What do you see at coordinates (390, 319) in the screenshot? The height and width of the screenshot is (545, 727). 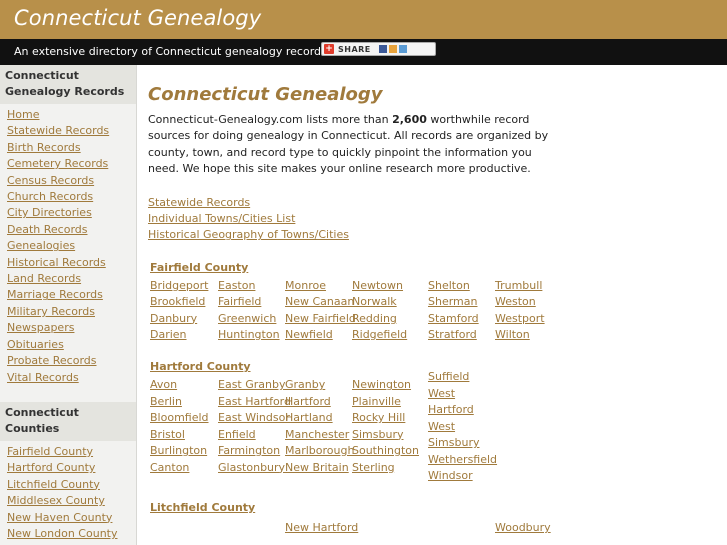 I see `town-link: Redding` at bounding box center [390, 319].